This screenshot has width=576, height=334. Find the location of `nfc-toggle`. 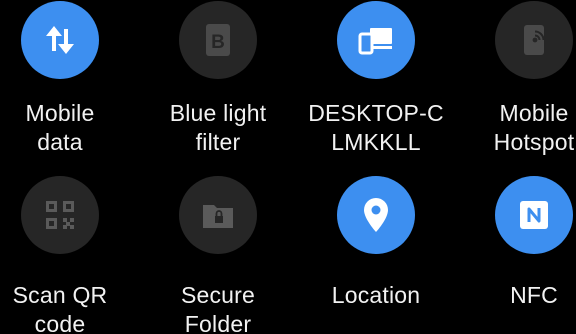

nfc-toggle is located at coordinates (534, 215).